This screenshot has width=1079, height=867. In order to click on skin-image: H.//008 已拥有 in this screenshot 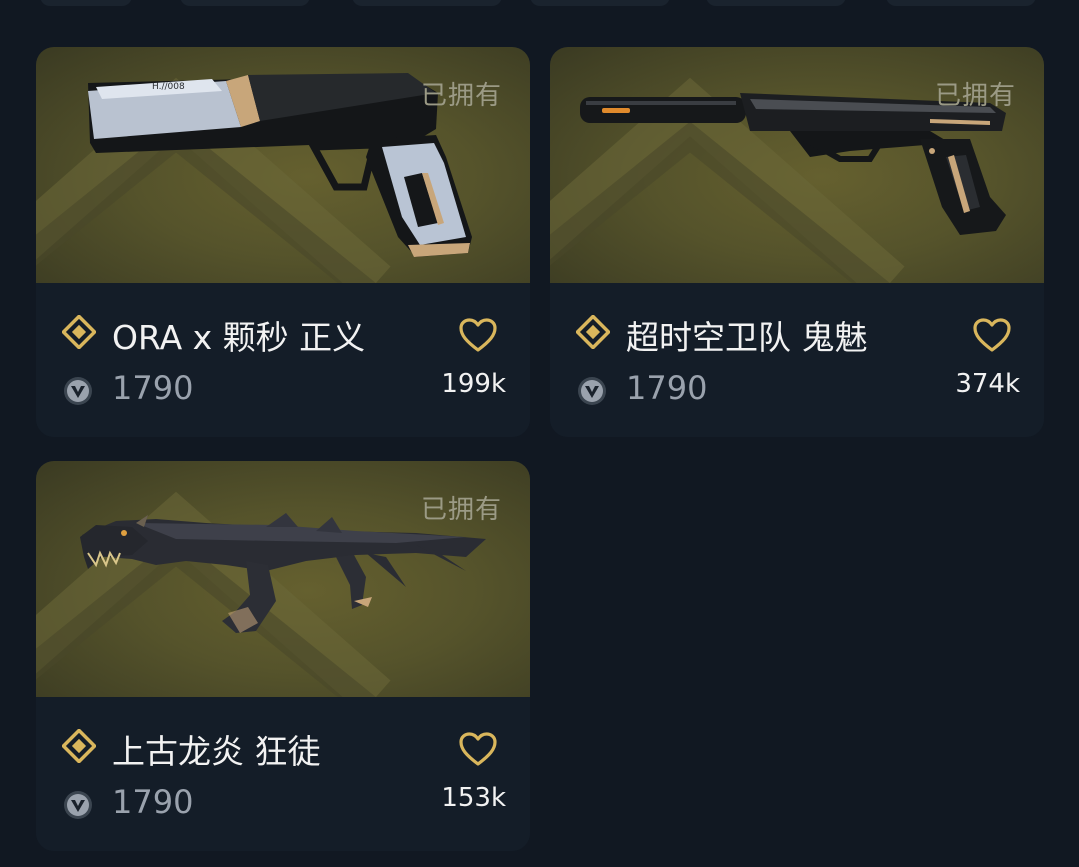, I will do `click(283, 165)`.